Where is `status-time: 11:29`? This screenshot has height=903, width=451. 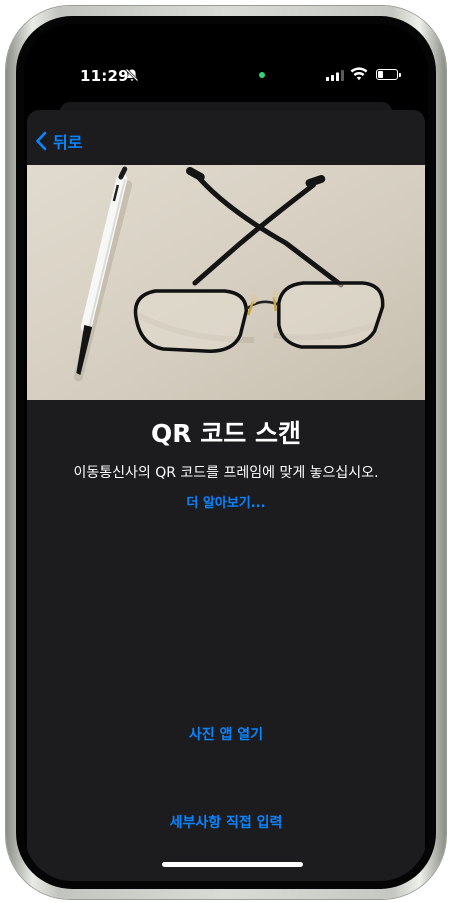 status-time: 11:29 is located at coordinates (104, 76).